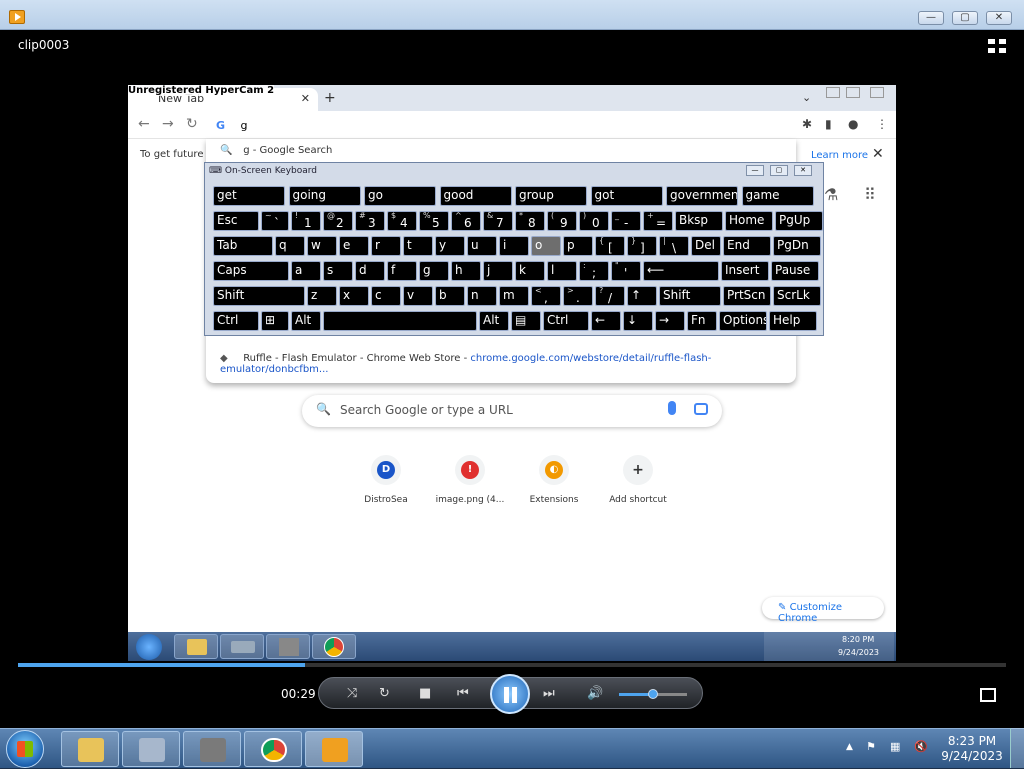 The height and width of the screenshot is (769, 1024). I want to click on osk-key: g, so click(434, 271).